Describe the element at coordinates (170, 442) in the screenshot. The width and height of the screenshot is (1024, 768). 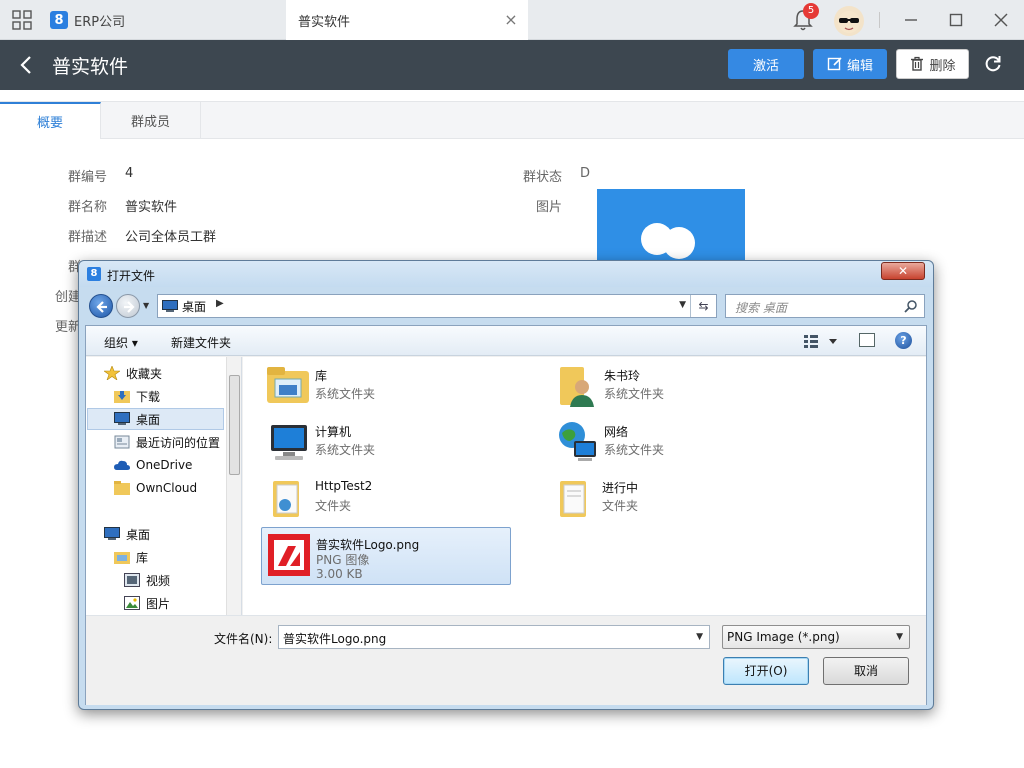
I see `tree-item-recent-places: 最近访问的位置` at that location.